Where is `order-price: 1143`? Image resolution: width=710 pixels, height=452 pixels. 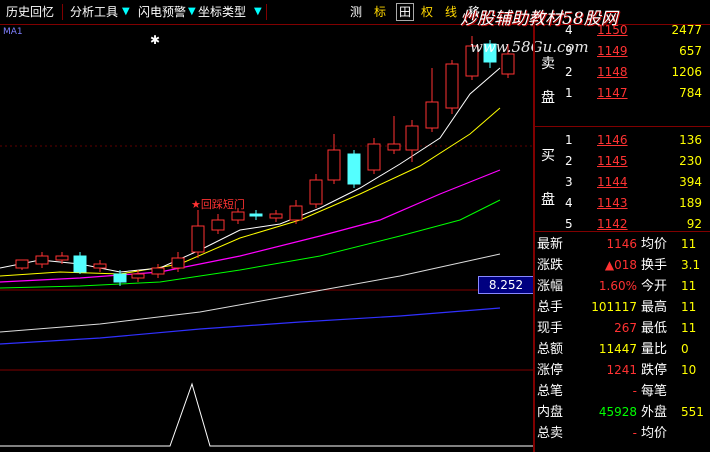 order-price: 1143 is located at coordinates (612, 203).